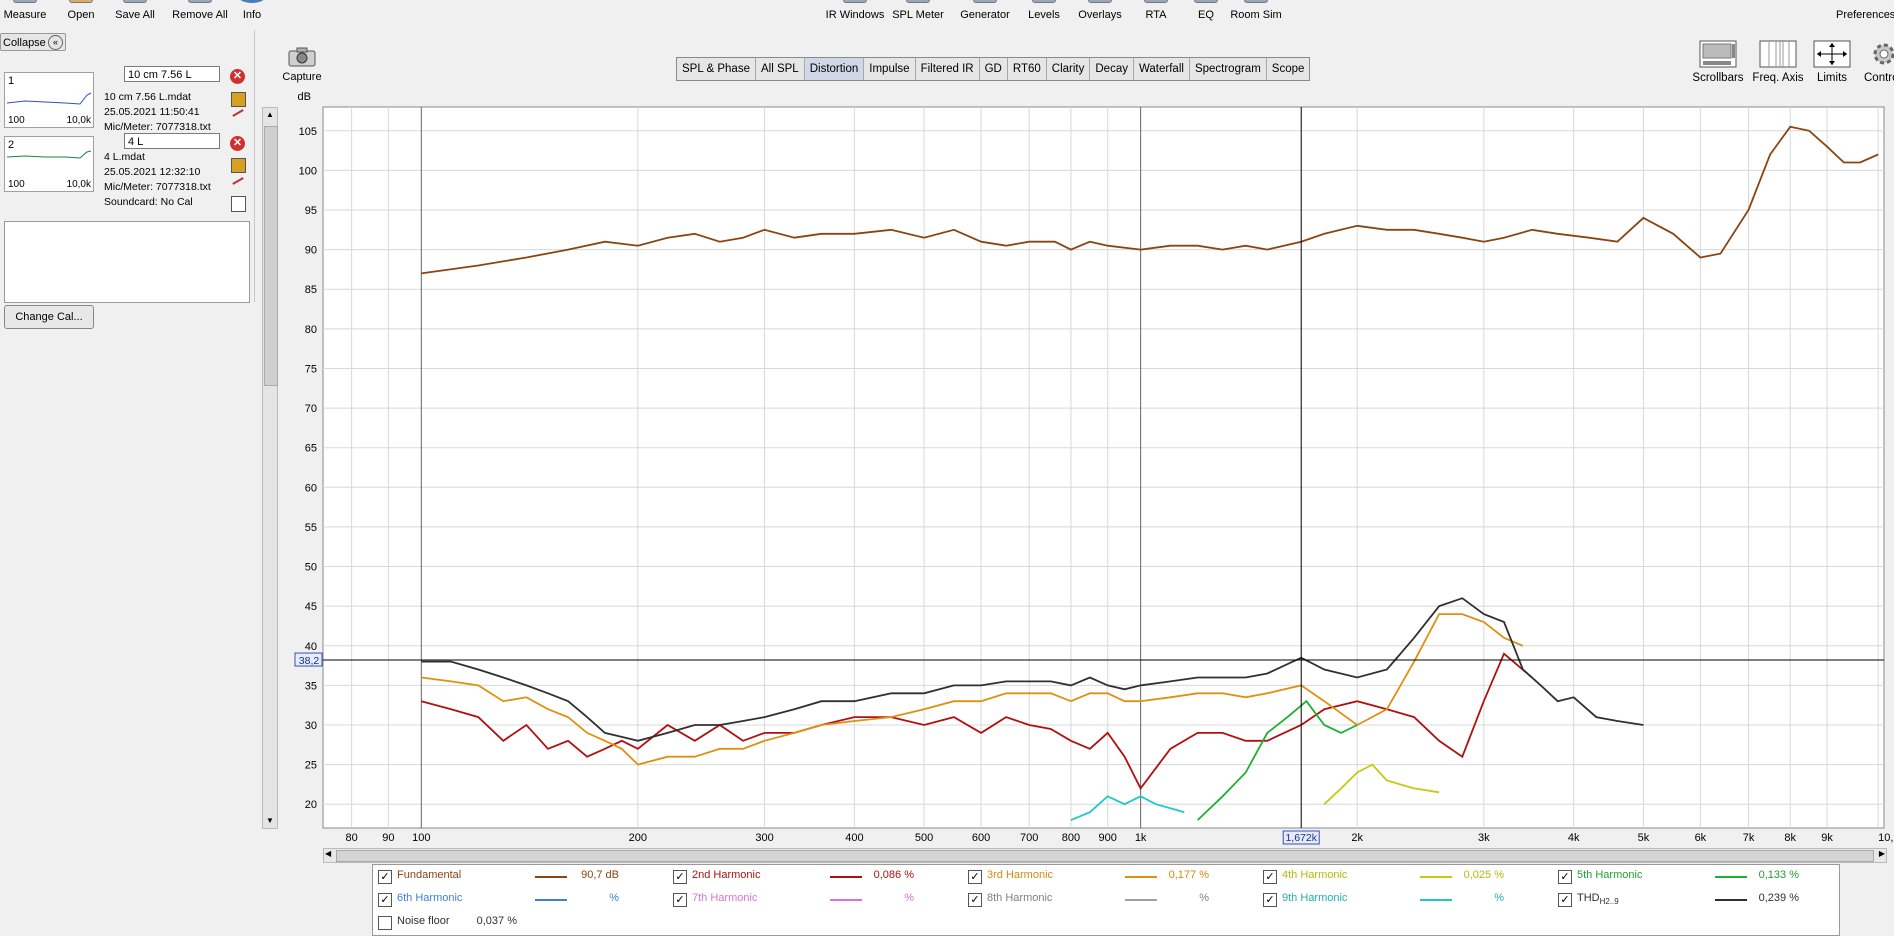  What do you see at coordinates (1071, 838) in the screenshot?
I see `x-tick-label: 800` at bounding box center [1071, 838].